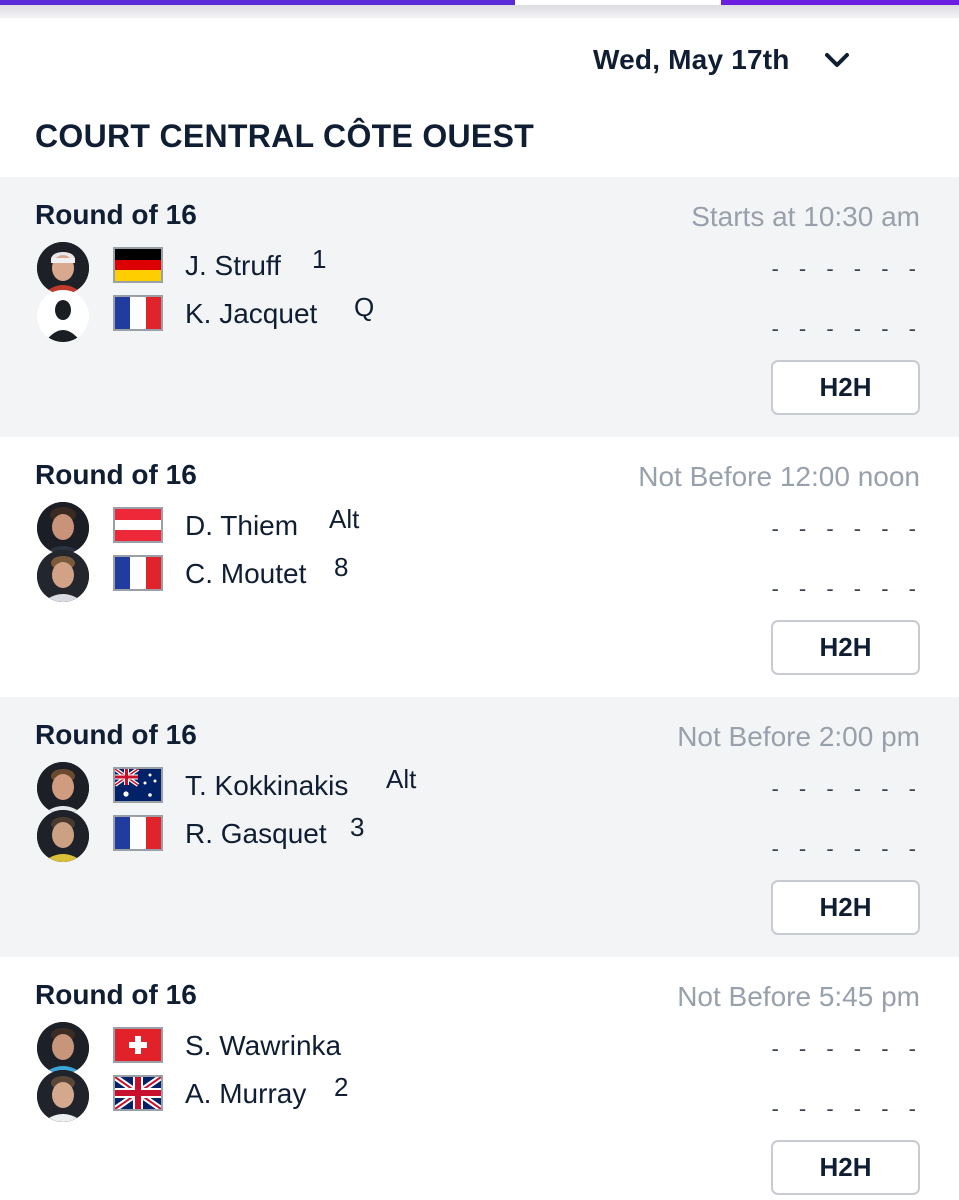 The height and width of the screenshot is (1200, 959). What do you see at coordinates (138, 785) in the screenshot?
I see `australia-flag-icon` at bounding box center [138, 785].